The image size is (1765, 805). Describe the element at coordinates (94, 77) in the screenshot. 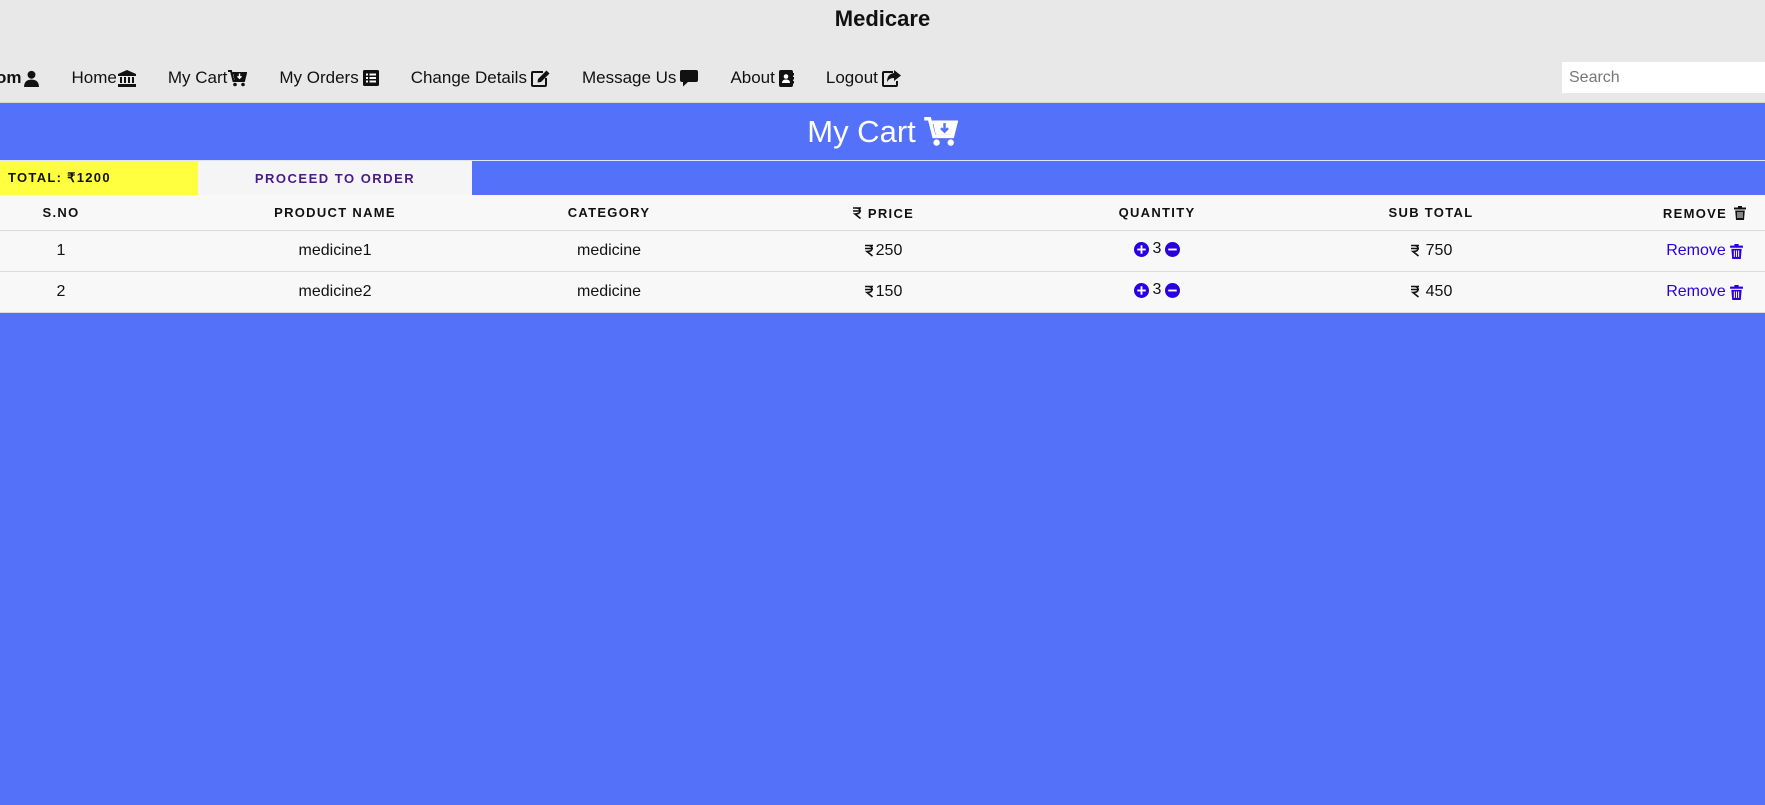

I see `nav-item-label: Home` at that location.